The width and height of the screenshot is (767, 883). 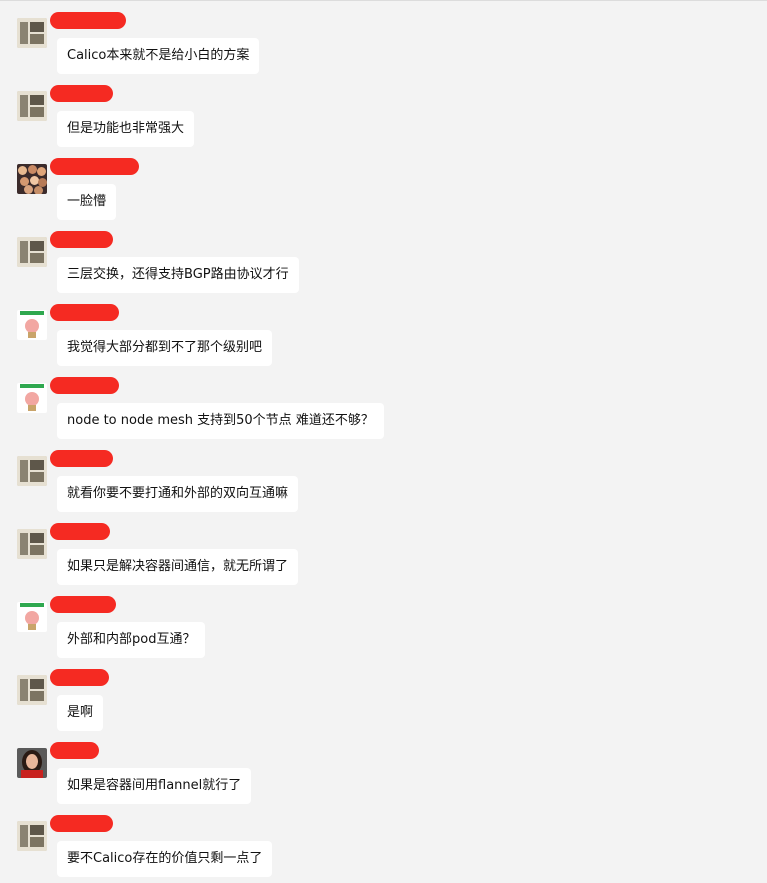 What do you see at coordinates (383, 629) in the screenshot?
I see `message-item: 外部和内部pod互通？` at bounding box center [383, 629].